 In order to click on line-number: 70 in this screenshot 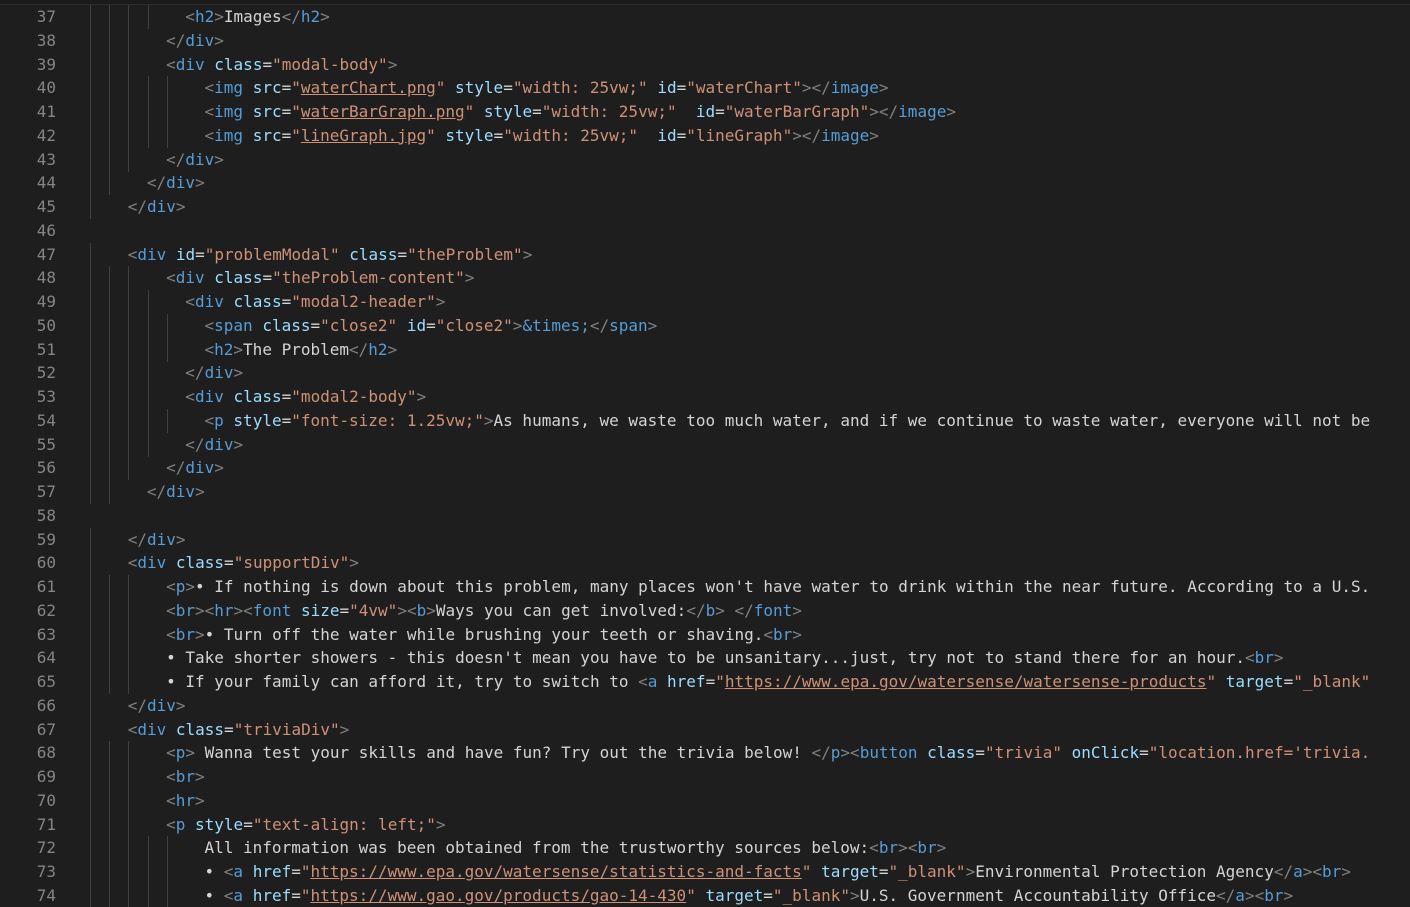, I will do `click(46, 800)`.